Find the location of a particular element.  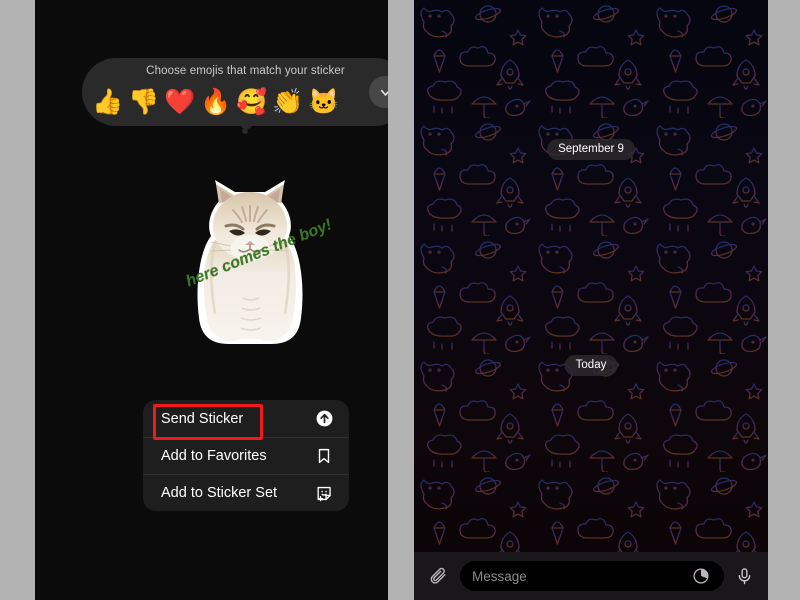

menu-item-add-to-favorites: Add to Favorites is located at coordinates (246, 455).